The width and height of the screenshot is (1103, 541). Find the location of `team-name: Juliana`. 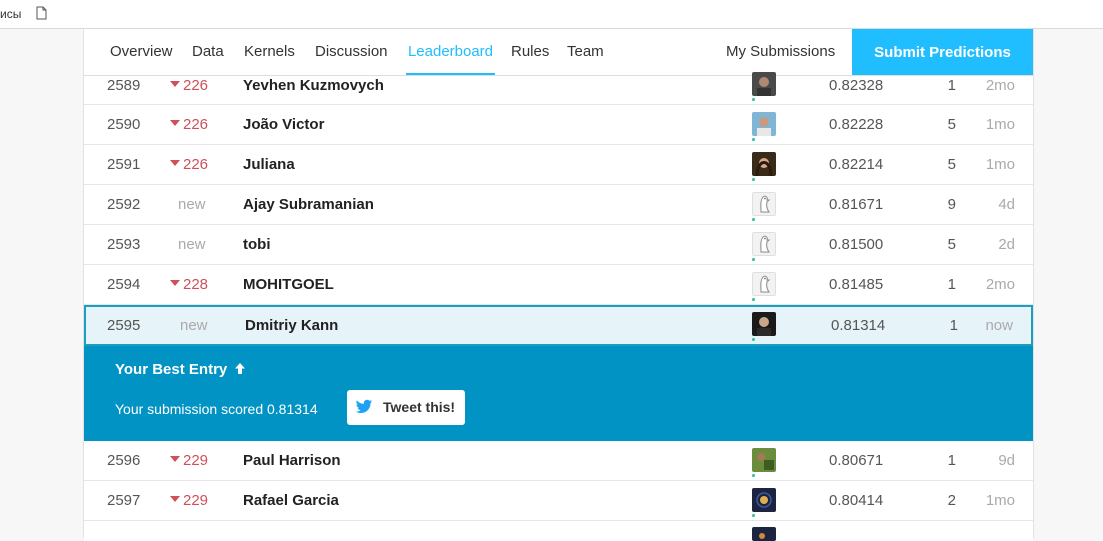

team-name: Juliana is located at coordinates (269, 164).